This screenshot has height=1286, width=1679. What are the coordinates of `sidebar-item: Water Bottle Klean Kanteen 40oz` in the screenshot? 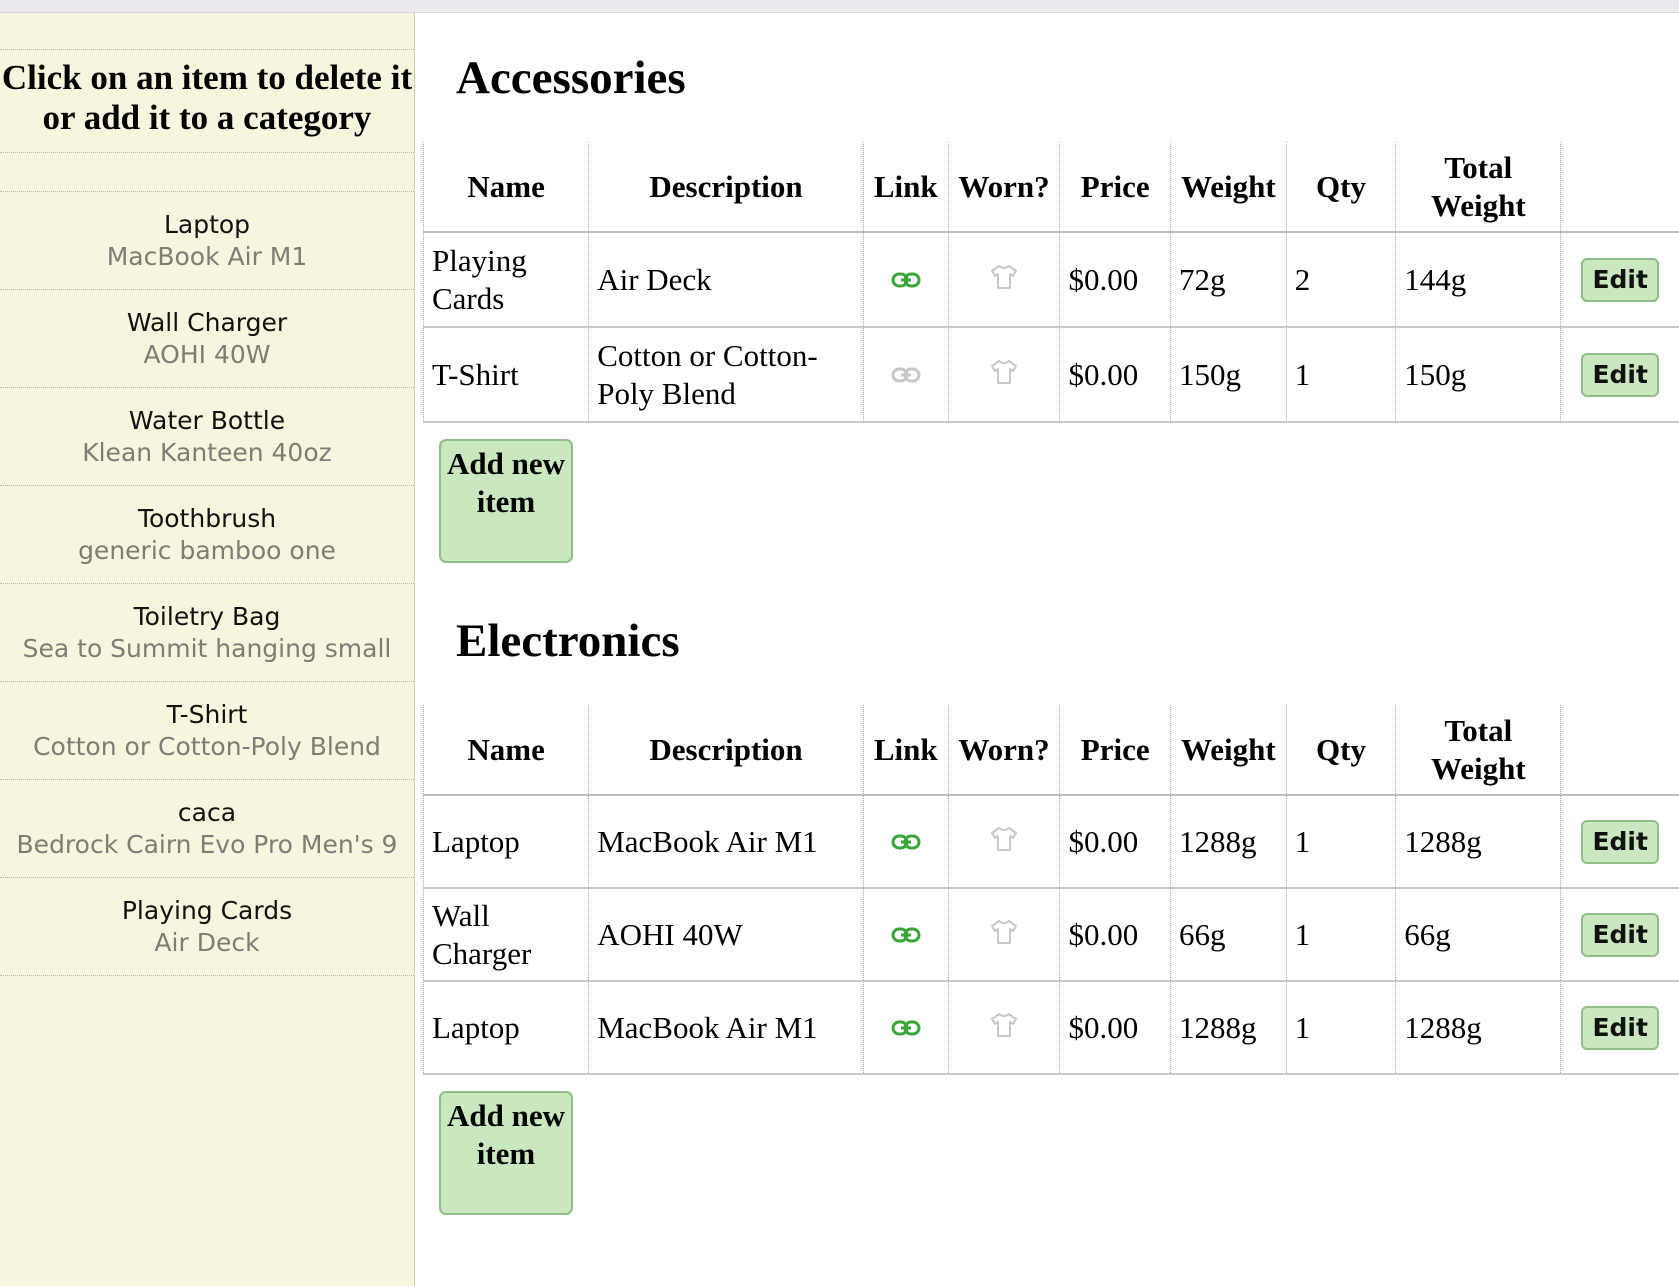 It's located at (207, 437).